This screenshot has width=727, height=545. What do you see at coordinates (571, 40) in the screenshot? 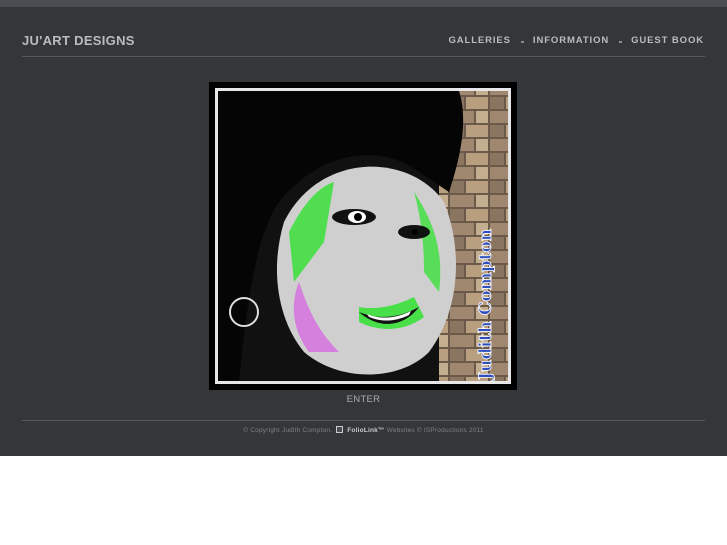
I see `nav-information: INFORMATION` at bounding box center [571, 40].